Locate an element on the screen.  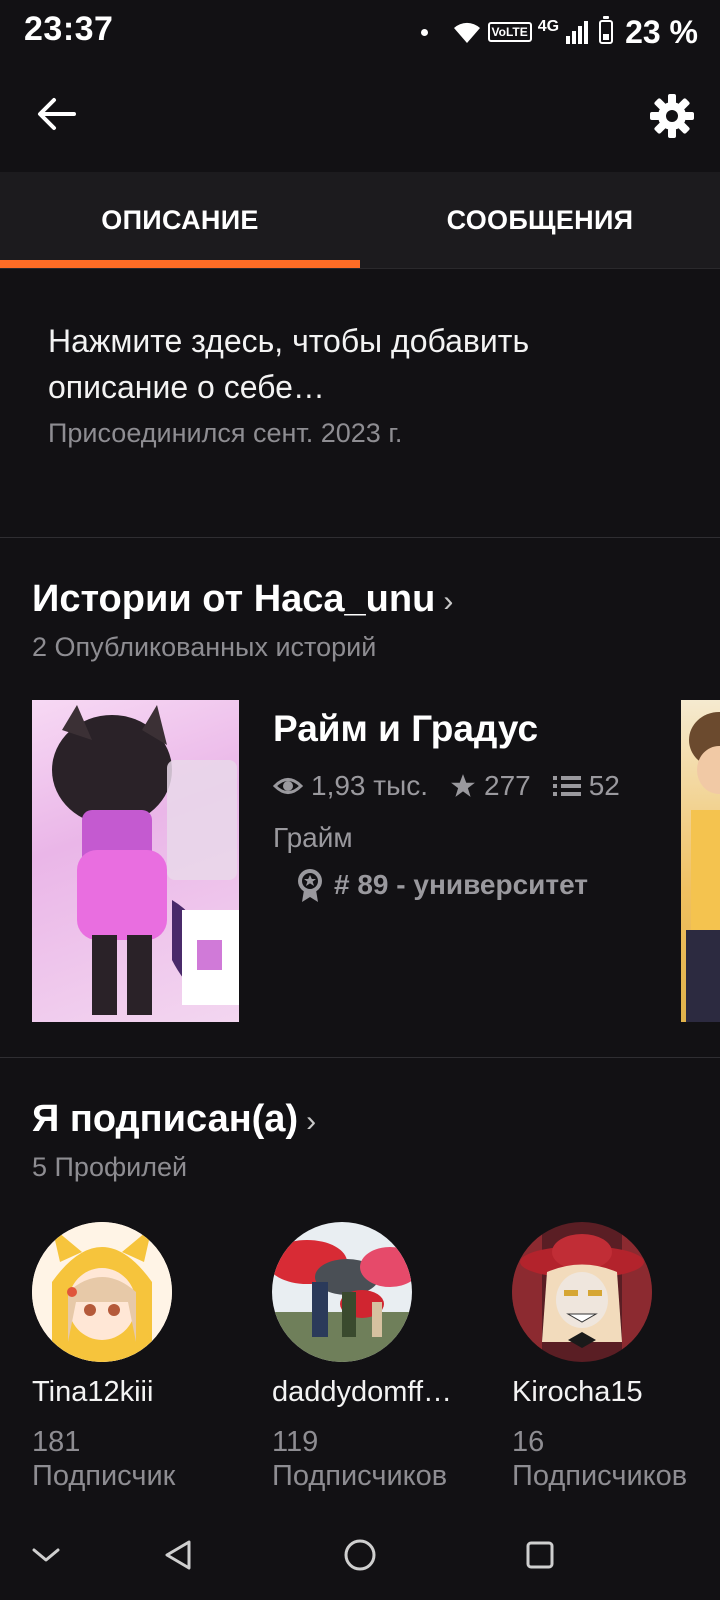
chevron-down-icon is located at coordinates (46, 1555).